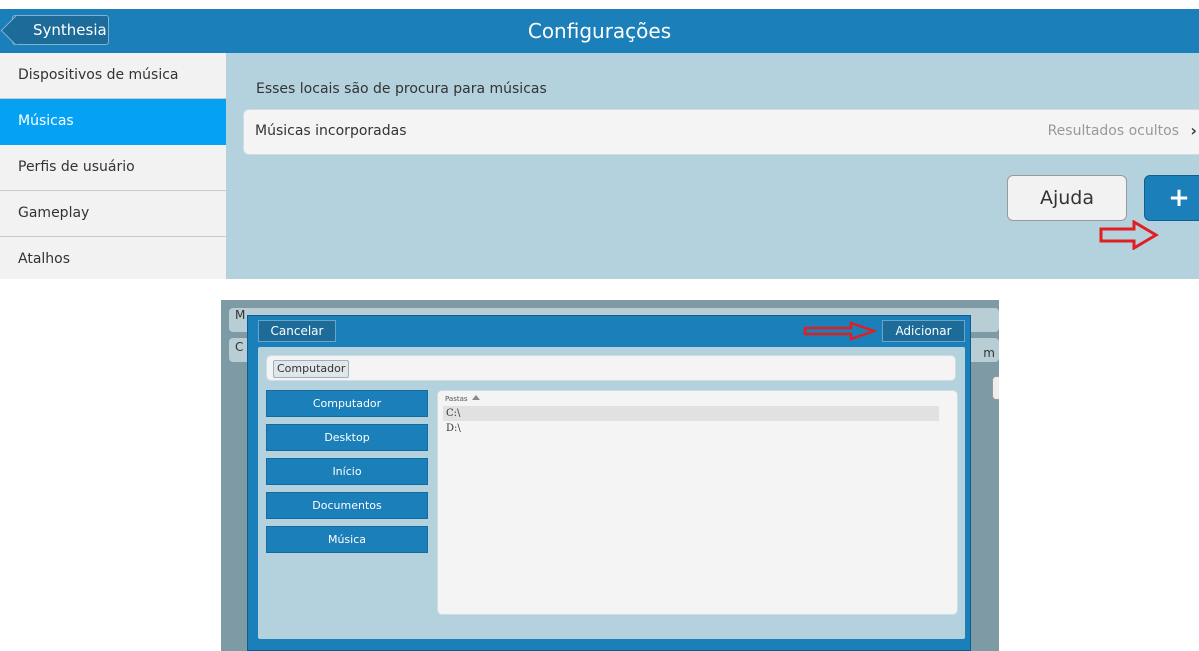  Describe the element at coordinates (347, 403) in the screenshot. I see `location-computer-button: Computador` at that location.